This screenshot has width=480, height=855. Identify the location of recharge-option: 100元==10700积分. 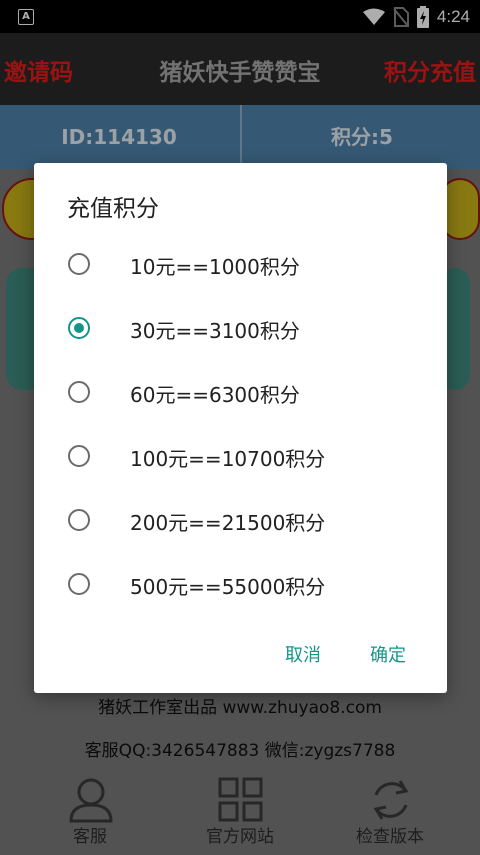
(240, 458).